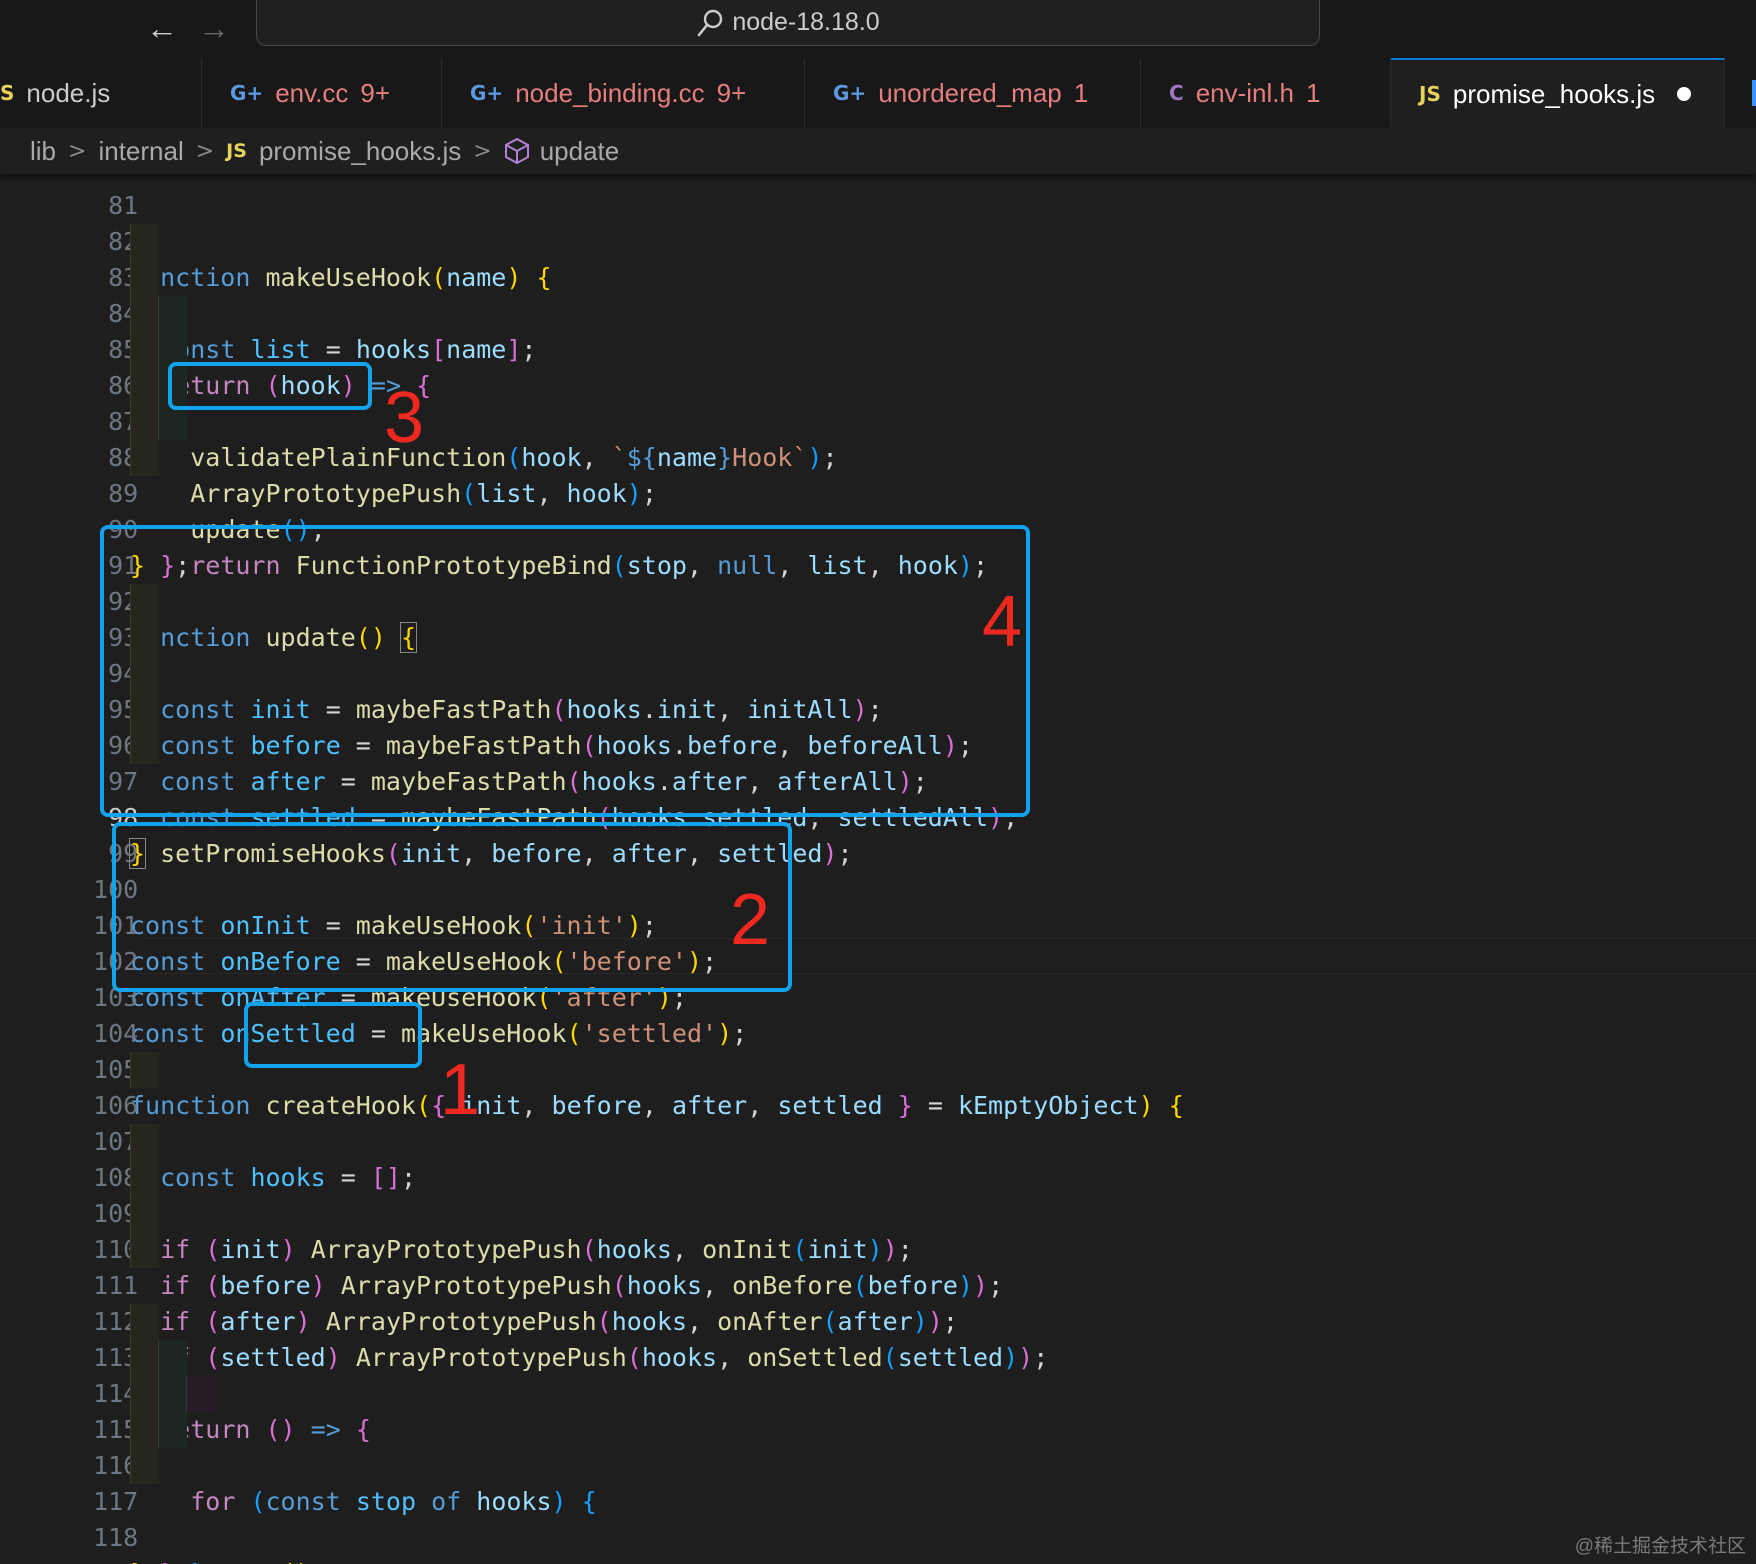 The height and width of the screenshot is (1564, 1756). Describe the element at coordinates (312, 92) in the screenshot. I see `tab-label: env.cc` at that location.